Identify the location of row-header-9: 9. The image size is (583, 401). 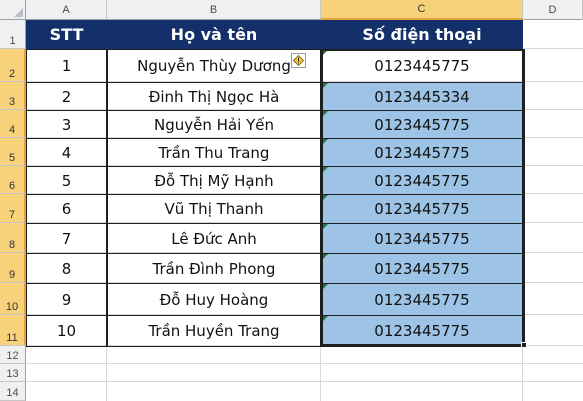
(13, 268).